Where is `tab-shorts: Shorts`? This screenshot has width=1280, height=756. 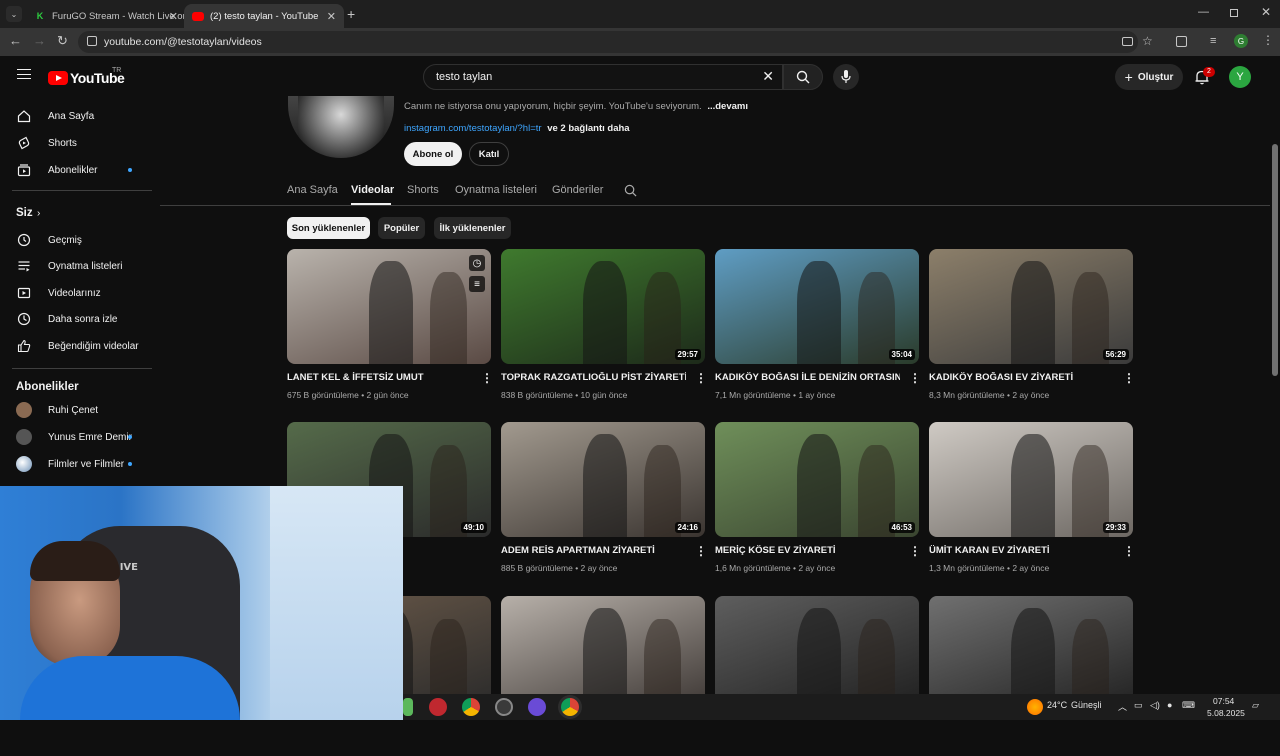
tab-shorts: Shorts is located at coordinates (423, 190).